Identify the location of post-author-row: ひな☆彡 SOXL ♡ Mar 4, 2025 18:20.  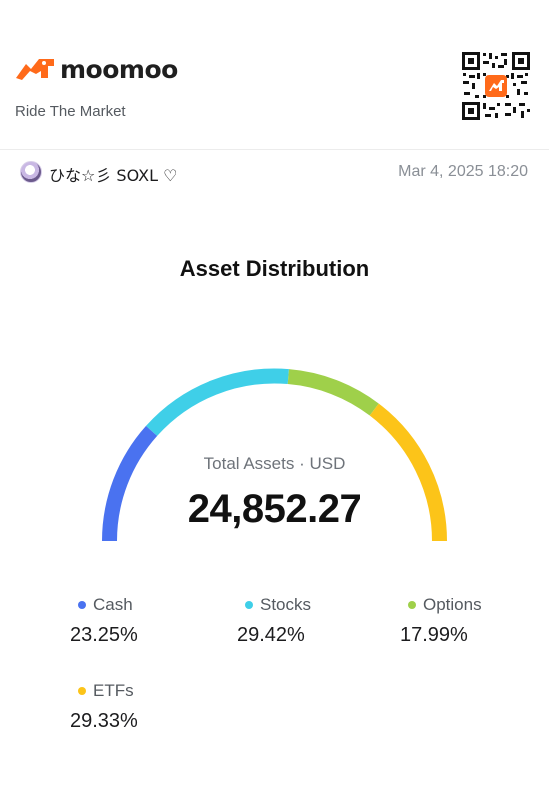
(274, 172).